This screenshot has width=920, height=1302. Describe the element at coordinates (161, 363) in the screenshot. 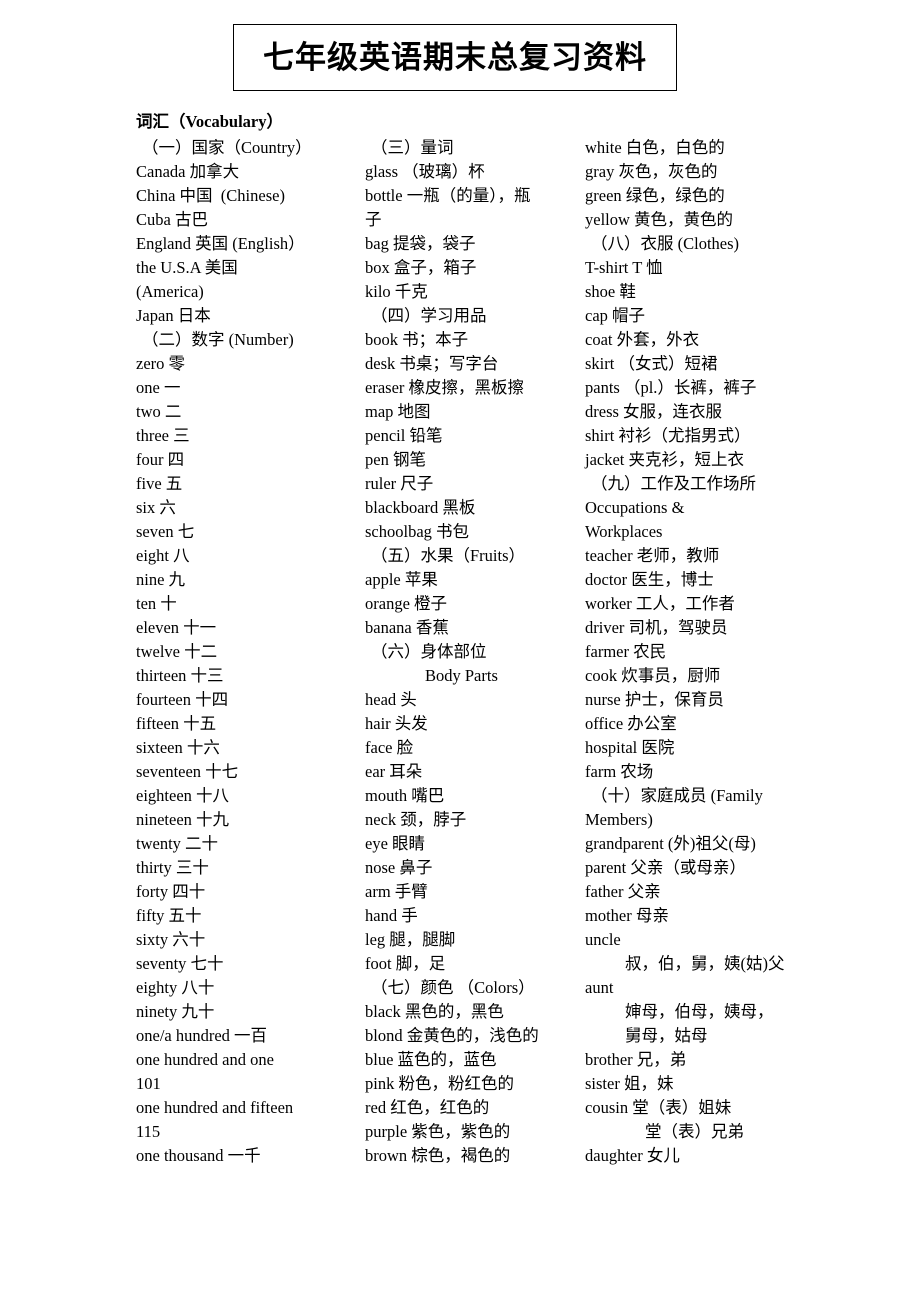

I see `vocabulary-line: zero 零` at that location.